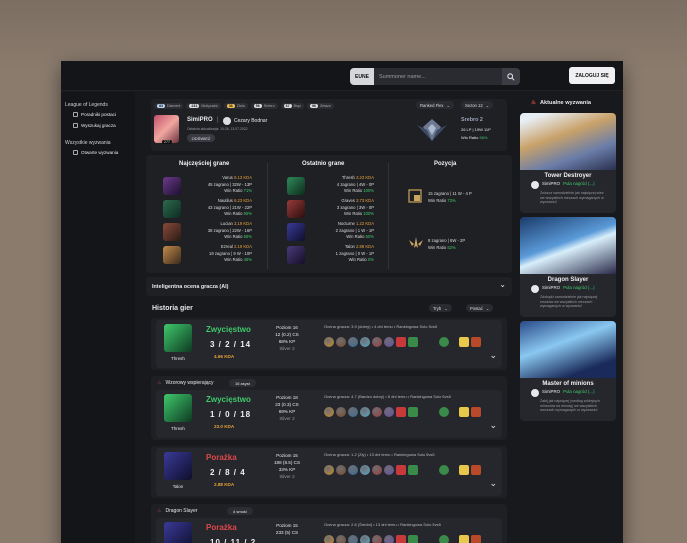  Describe the element at coordinates (401, 342) in the screenshot. I see `spell-icon` at that location.